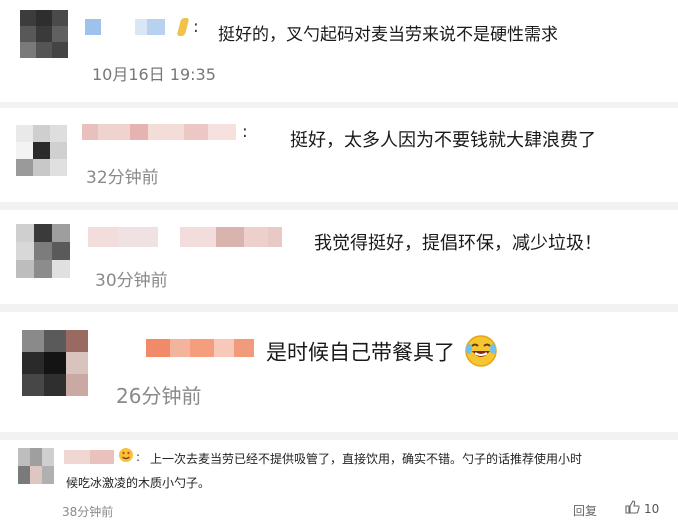 This screenshot has height=527, width=678. I want to click on thumbs-up-icon, so click(632, 509).